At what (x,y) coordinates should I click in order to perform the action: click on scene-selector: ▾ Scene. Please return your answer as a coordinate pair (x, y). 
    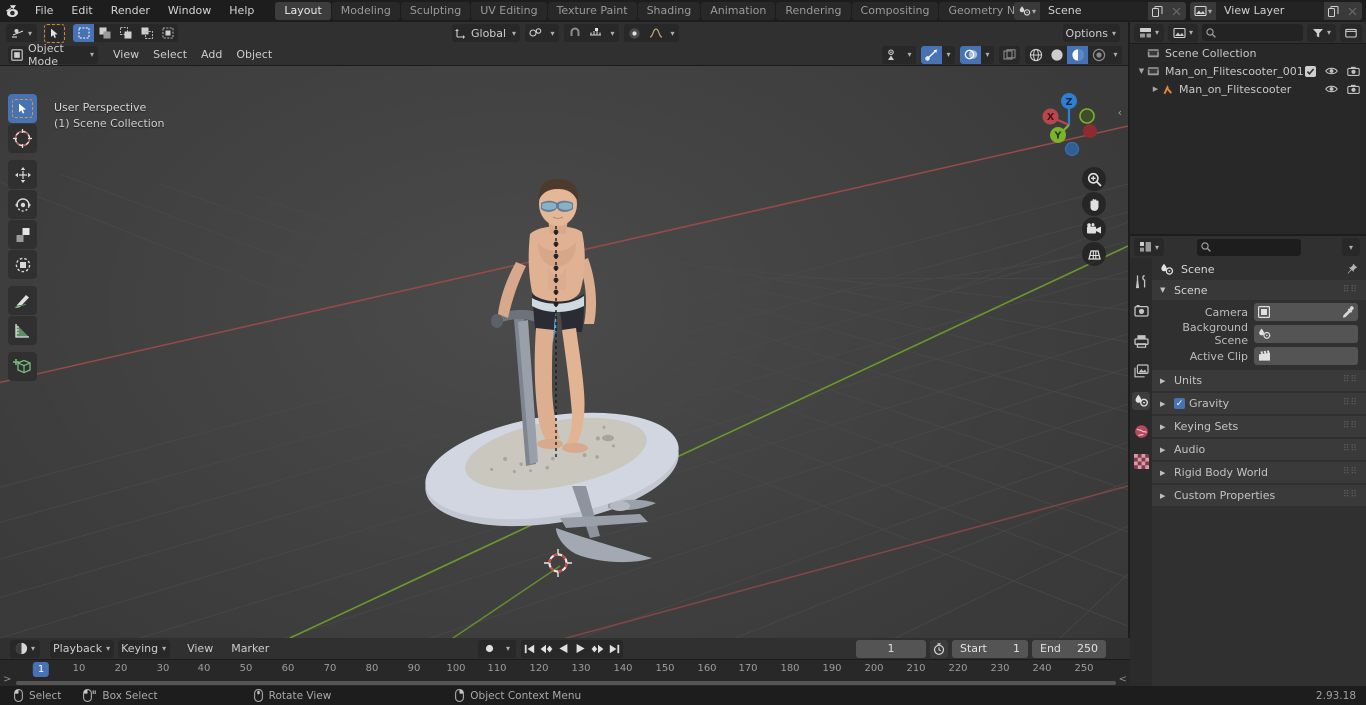
    Looking at the image, I should click on (1100, 11).